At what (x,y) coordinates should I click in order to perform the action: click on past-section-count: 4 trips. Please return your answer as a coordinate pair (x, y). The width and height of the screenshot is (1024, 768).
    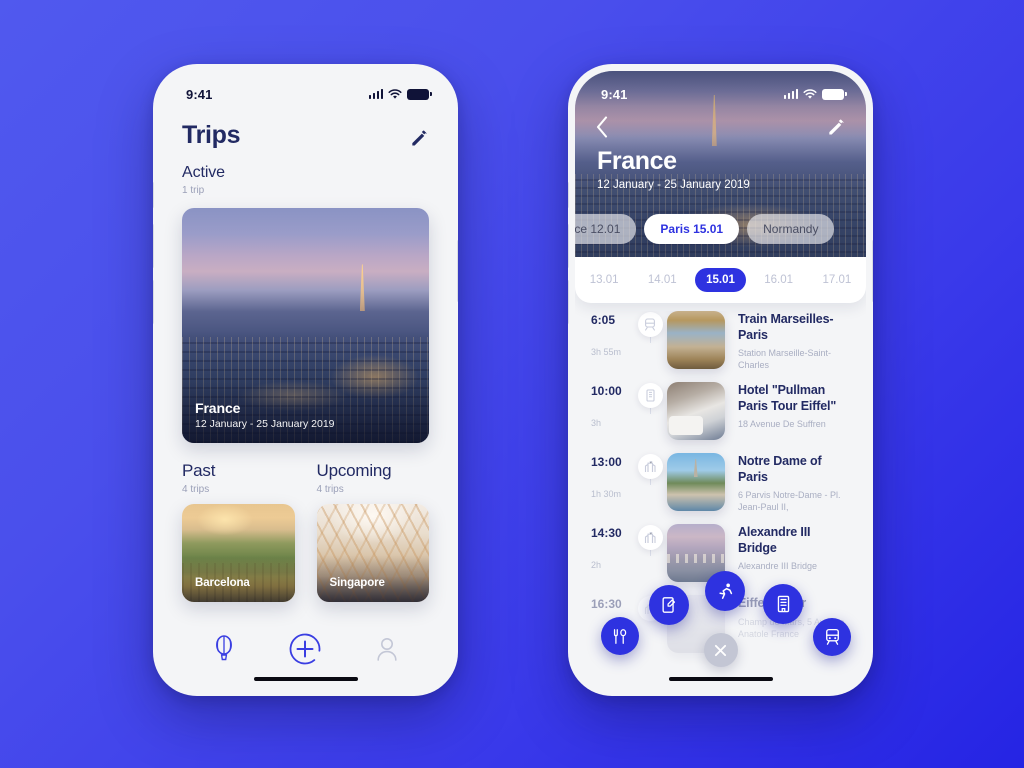
    Looking at the image, I should click on (196, 489).